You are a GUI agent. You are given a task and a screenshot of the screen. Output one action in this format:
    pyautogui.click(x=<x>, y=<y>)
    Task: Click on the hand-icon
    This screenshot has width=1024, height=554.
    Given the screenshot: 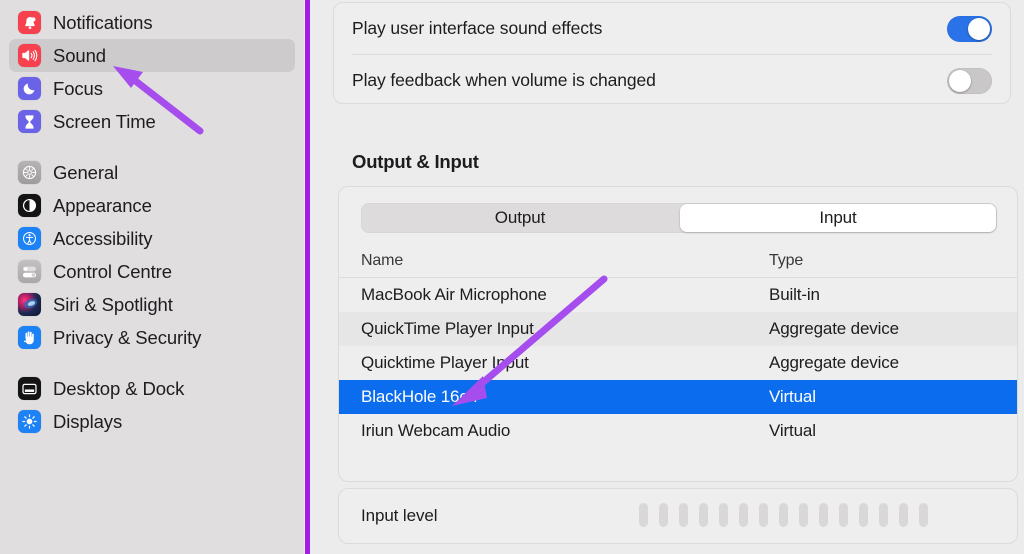 What is the action you would take?
    pyautogui.click(x=29, y=337)
    